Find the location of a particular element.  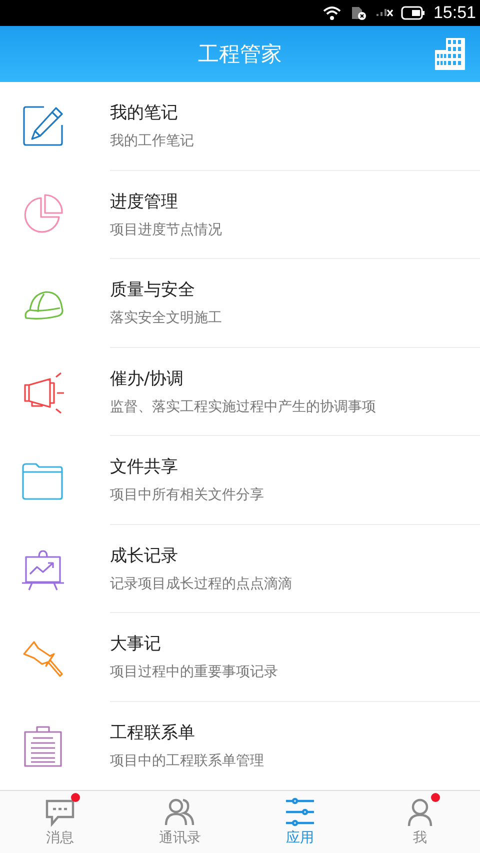

item-title: 工程联系单 is located at coordinates (152, 733).